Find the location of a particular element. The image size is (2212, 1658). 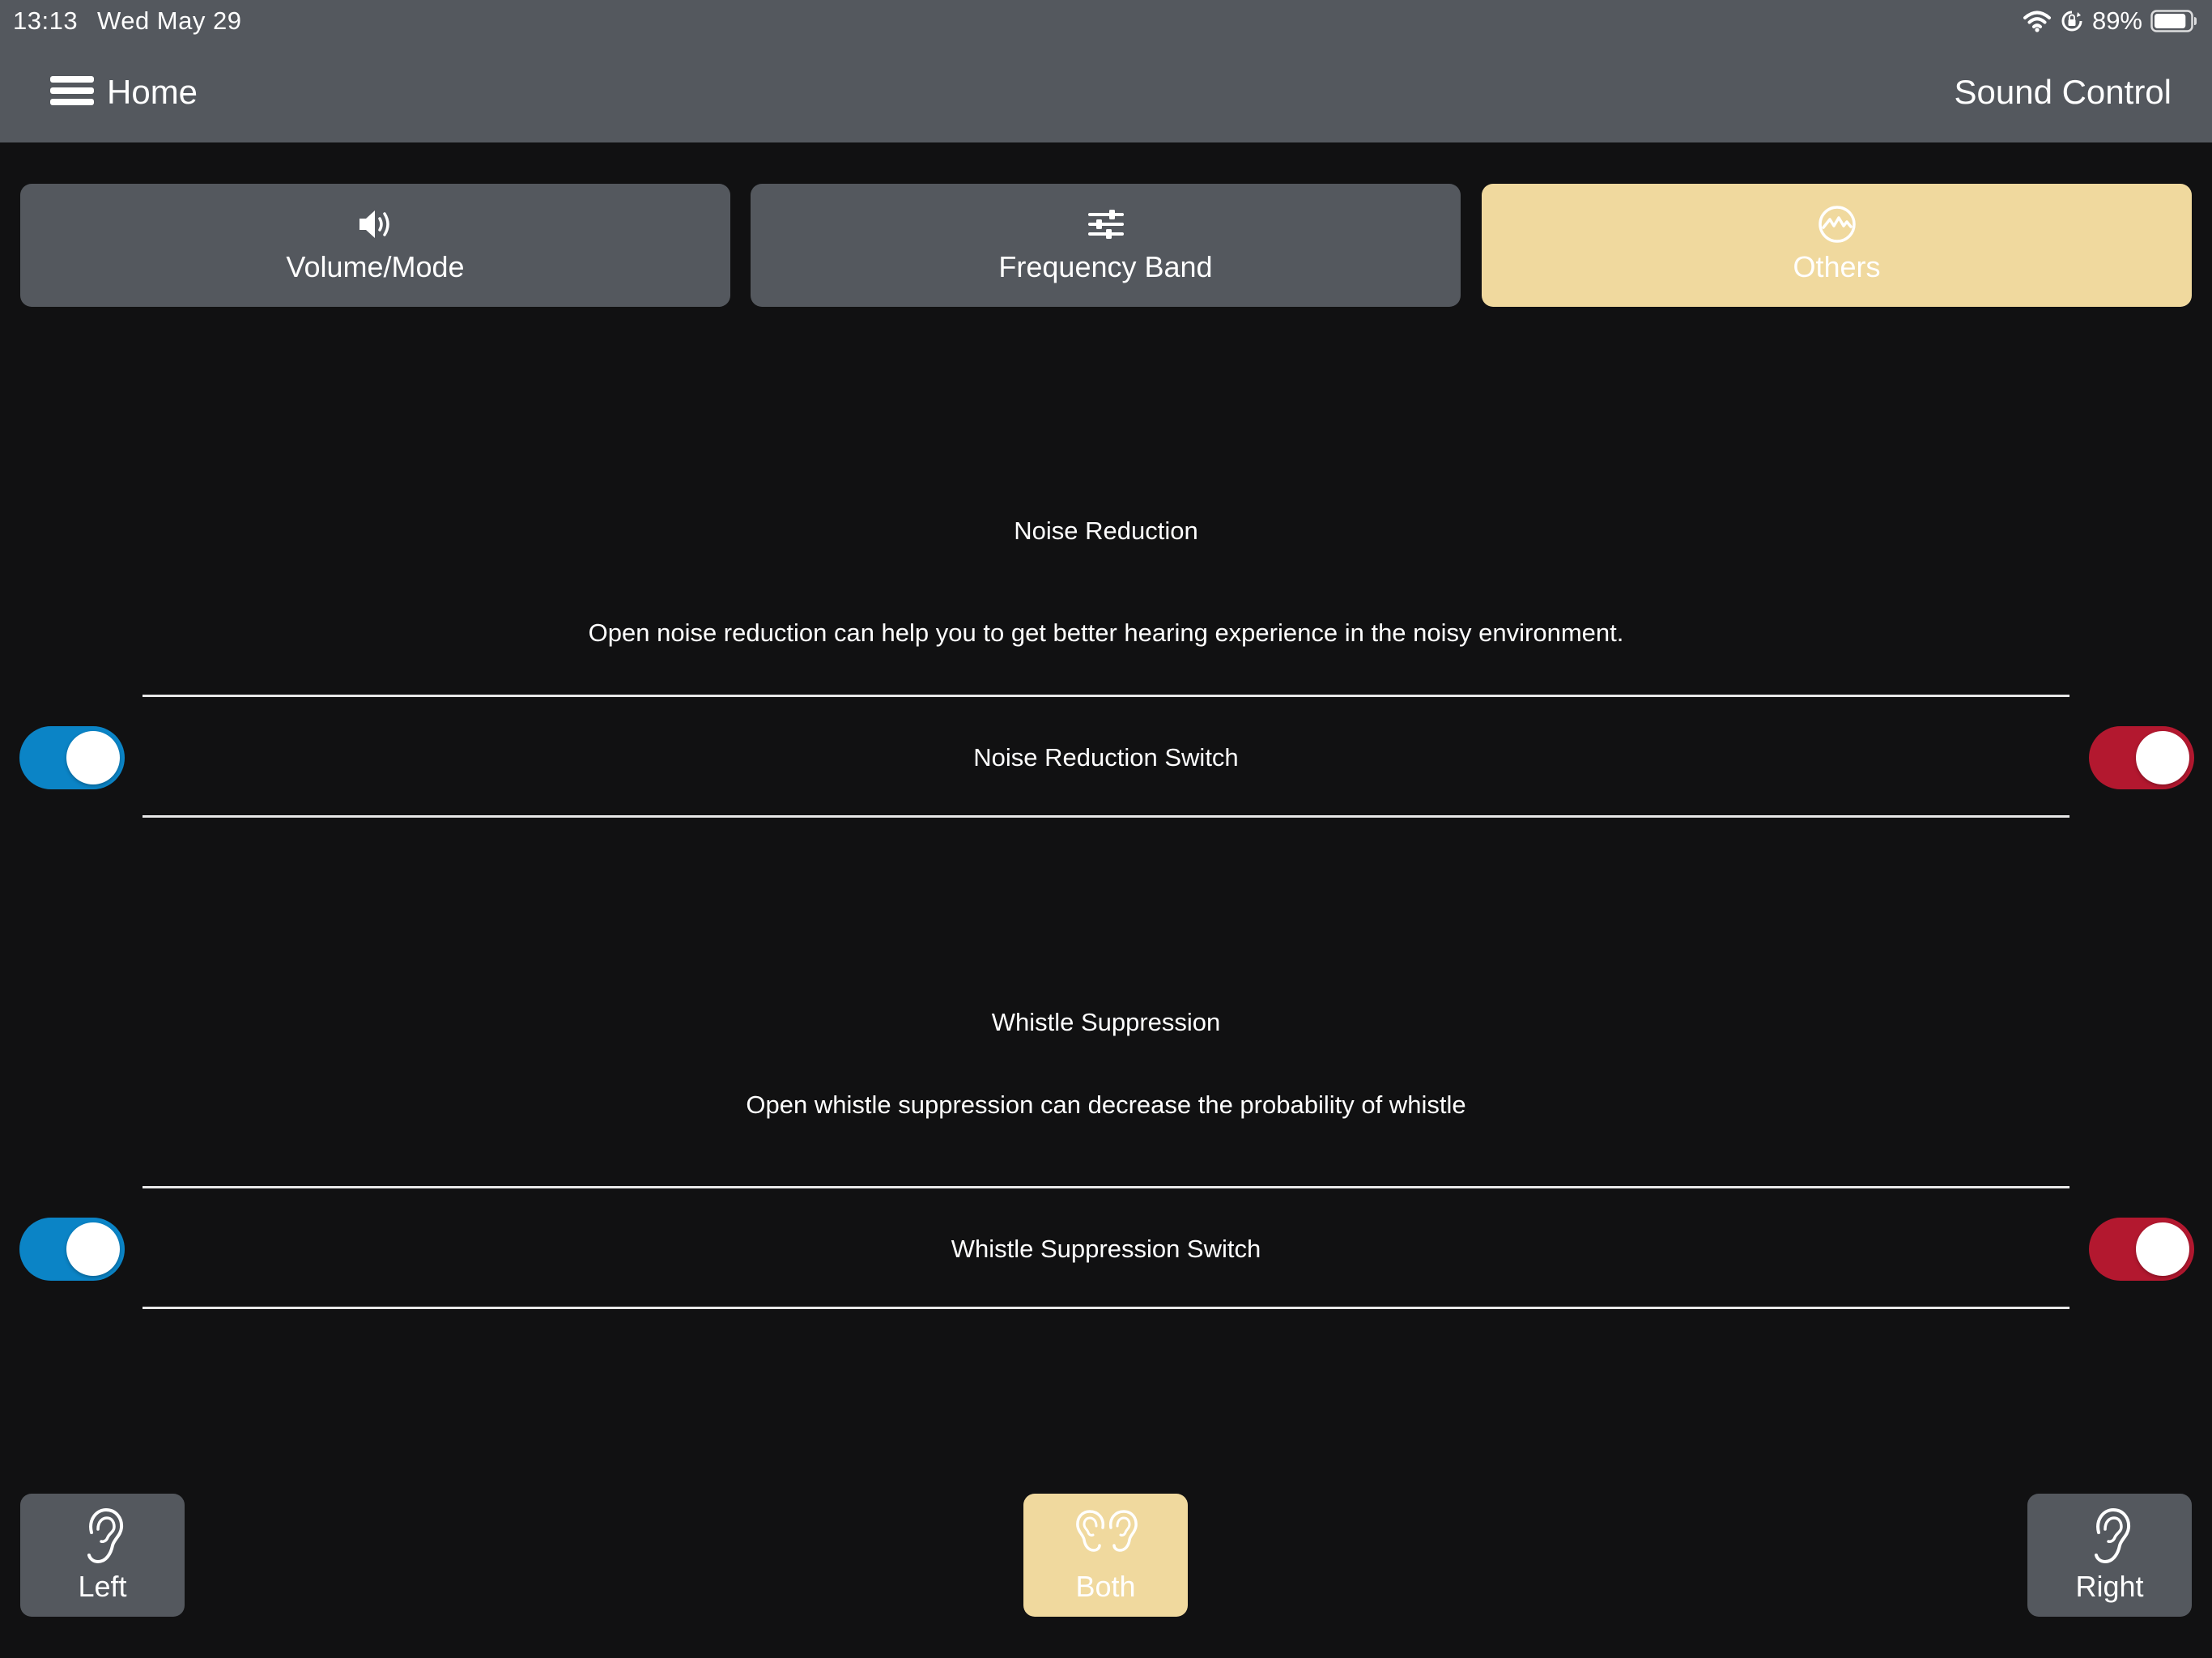

page-title: Sound Control is located at coordinates (2063, 92).